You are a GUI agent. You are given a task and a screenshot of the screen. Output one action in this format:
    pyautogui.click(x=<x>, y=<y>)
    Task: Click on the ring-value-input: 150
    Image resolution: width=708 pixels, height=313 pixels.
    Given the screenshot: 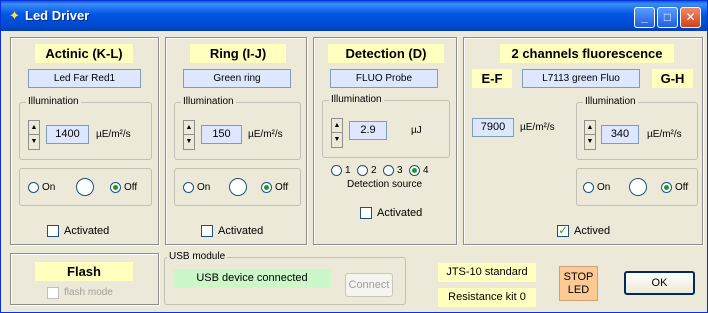 What is the action you would take?
    pyautogui.click(x=221, y=134)
    